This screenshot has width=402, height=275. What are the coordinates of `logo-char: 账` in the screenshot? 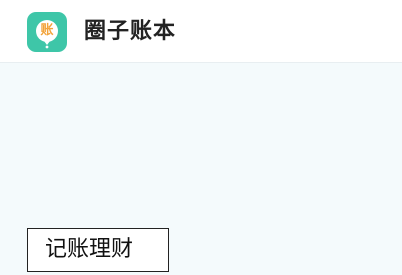 It's located at (47, 30).